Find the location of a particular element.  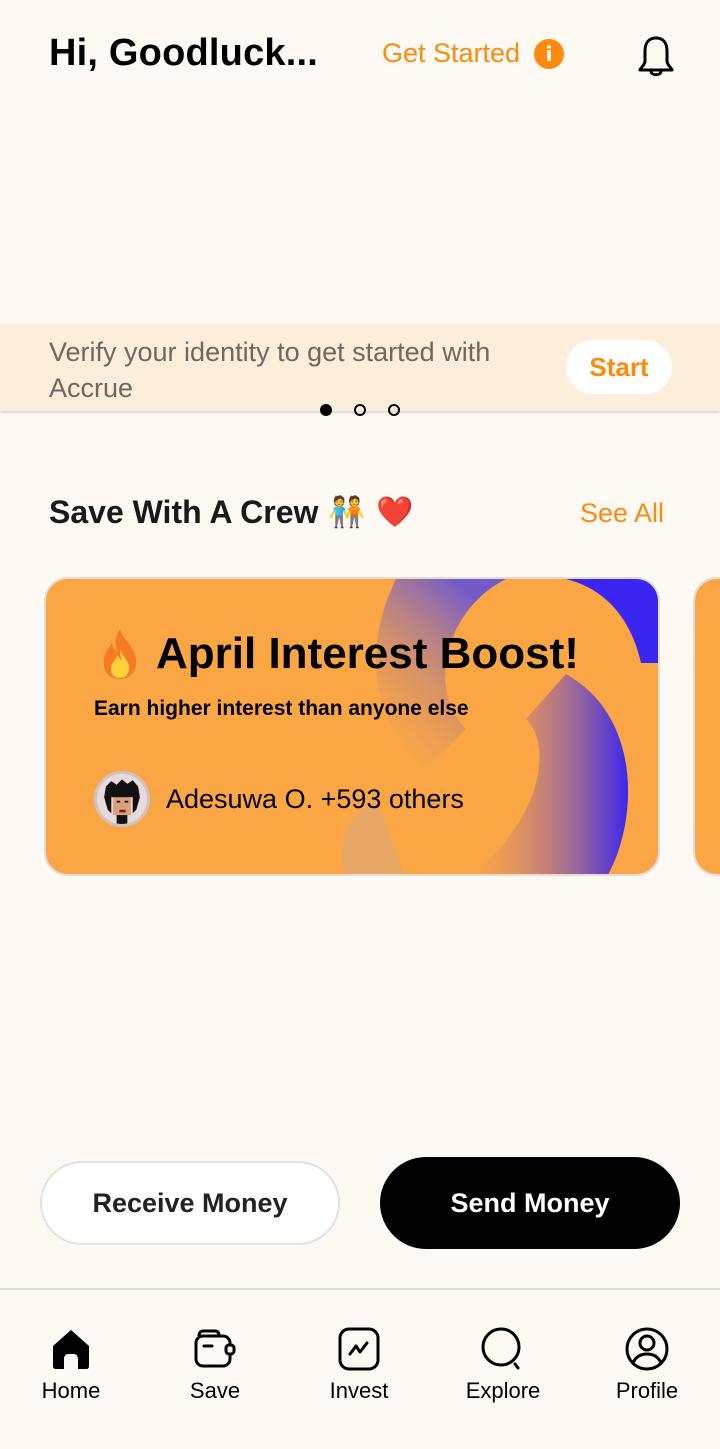

bottom-nav: Home Save Invest Explore Profile is located at coordinates (360, 1368).